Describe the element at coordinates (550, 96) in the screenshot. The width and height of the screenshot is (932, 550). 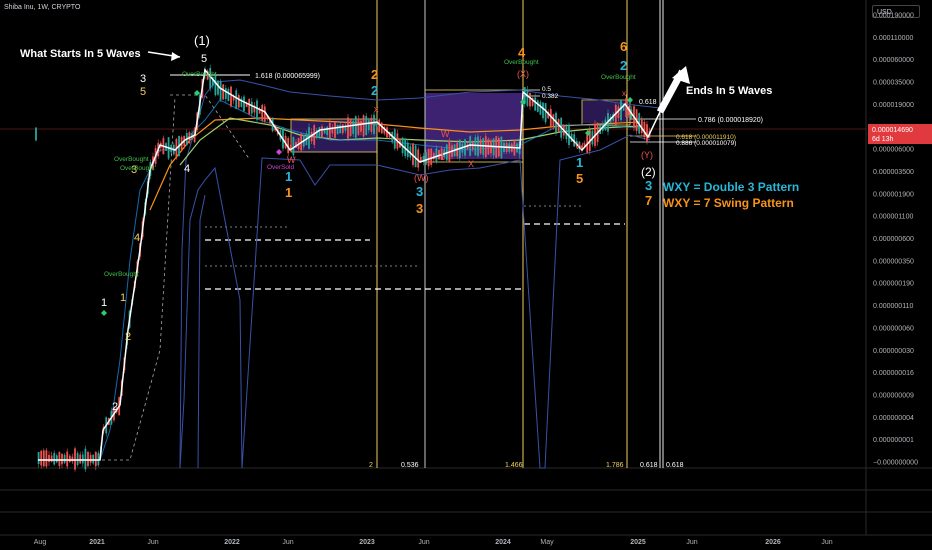
I see `fib-label: 0.382` at that location.